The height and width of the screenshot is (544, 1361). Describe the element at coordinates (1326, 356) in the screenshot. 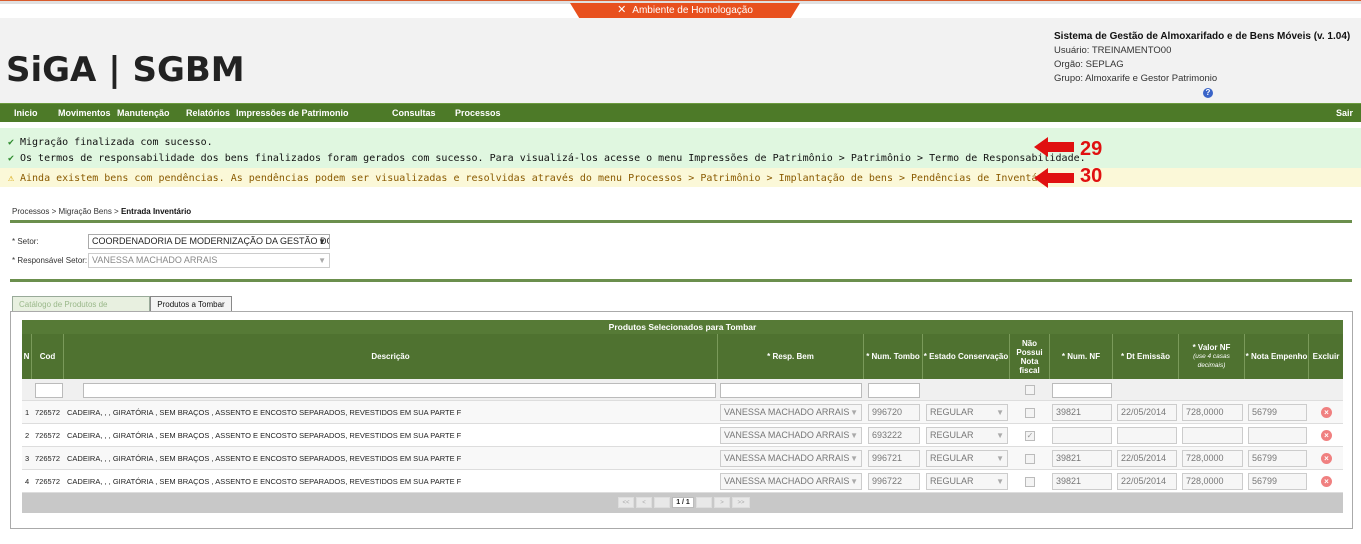

I see `col-excluir: Excluir` at that location.